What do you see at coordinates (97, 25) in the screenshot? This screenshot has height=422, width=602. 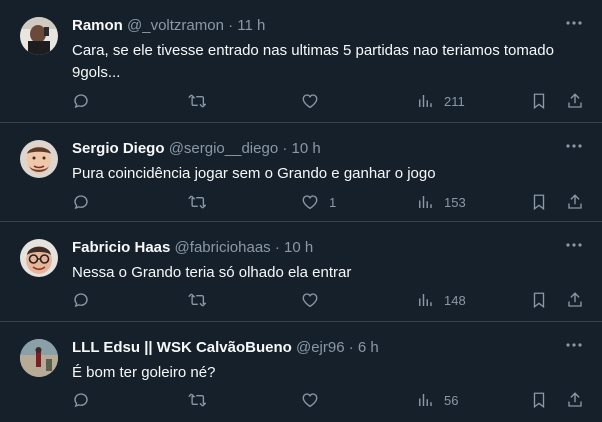 I see `display-name: Ramon` at bounding box center [97, 25].